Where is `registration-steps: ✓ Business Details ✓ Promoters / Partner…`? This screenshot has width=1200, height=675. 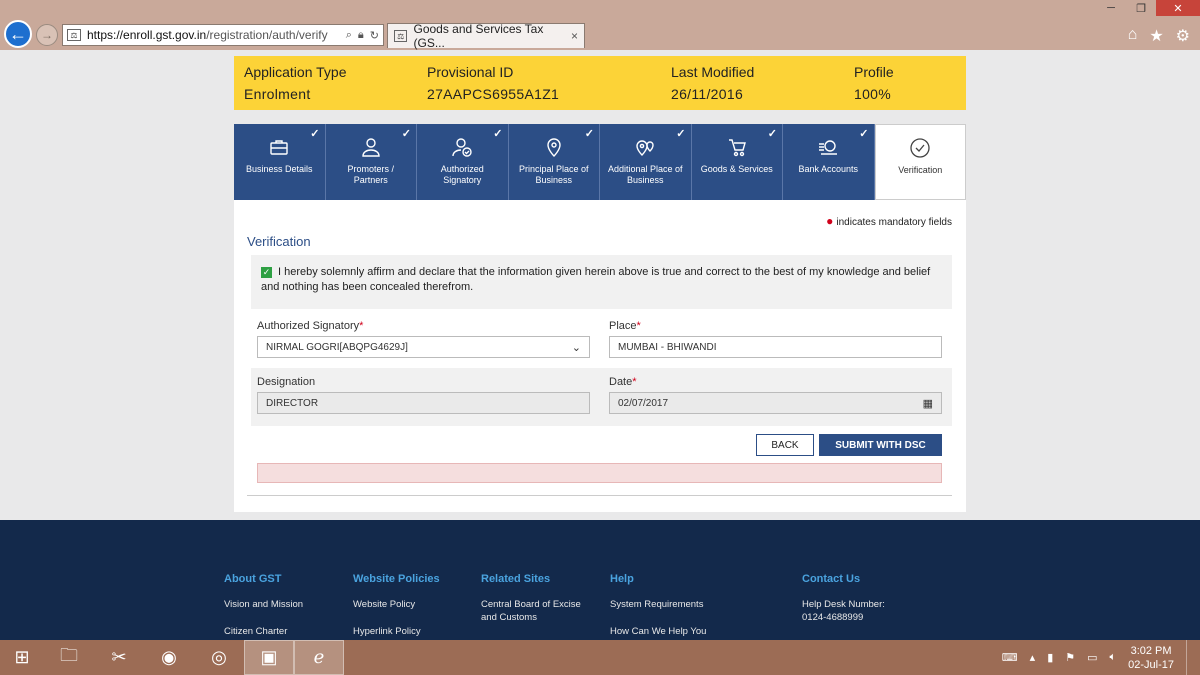
registration-steps: ✓ Business Details ✓ Promoters / Partner… is located at coordinates (600, 162).